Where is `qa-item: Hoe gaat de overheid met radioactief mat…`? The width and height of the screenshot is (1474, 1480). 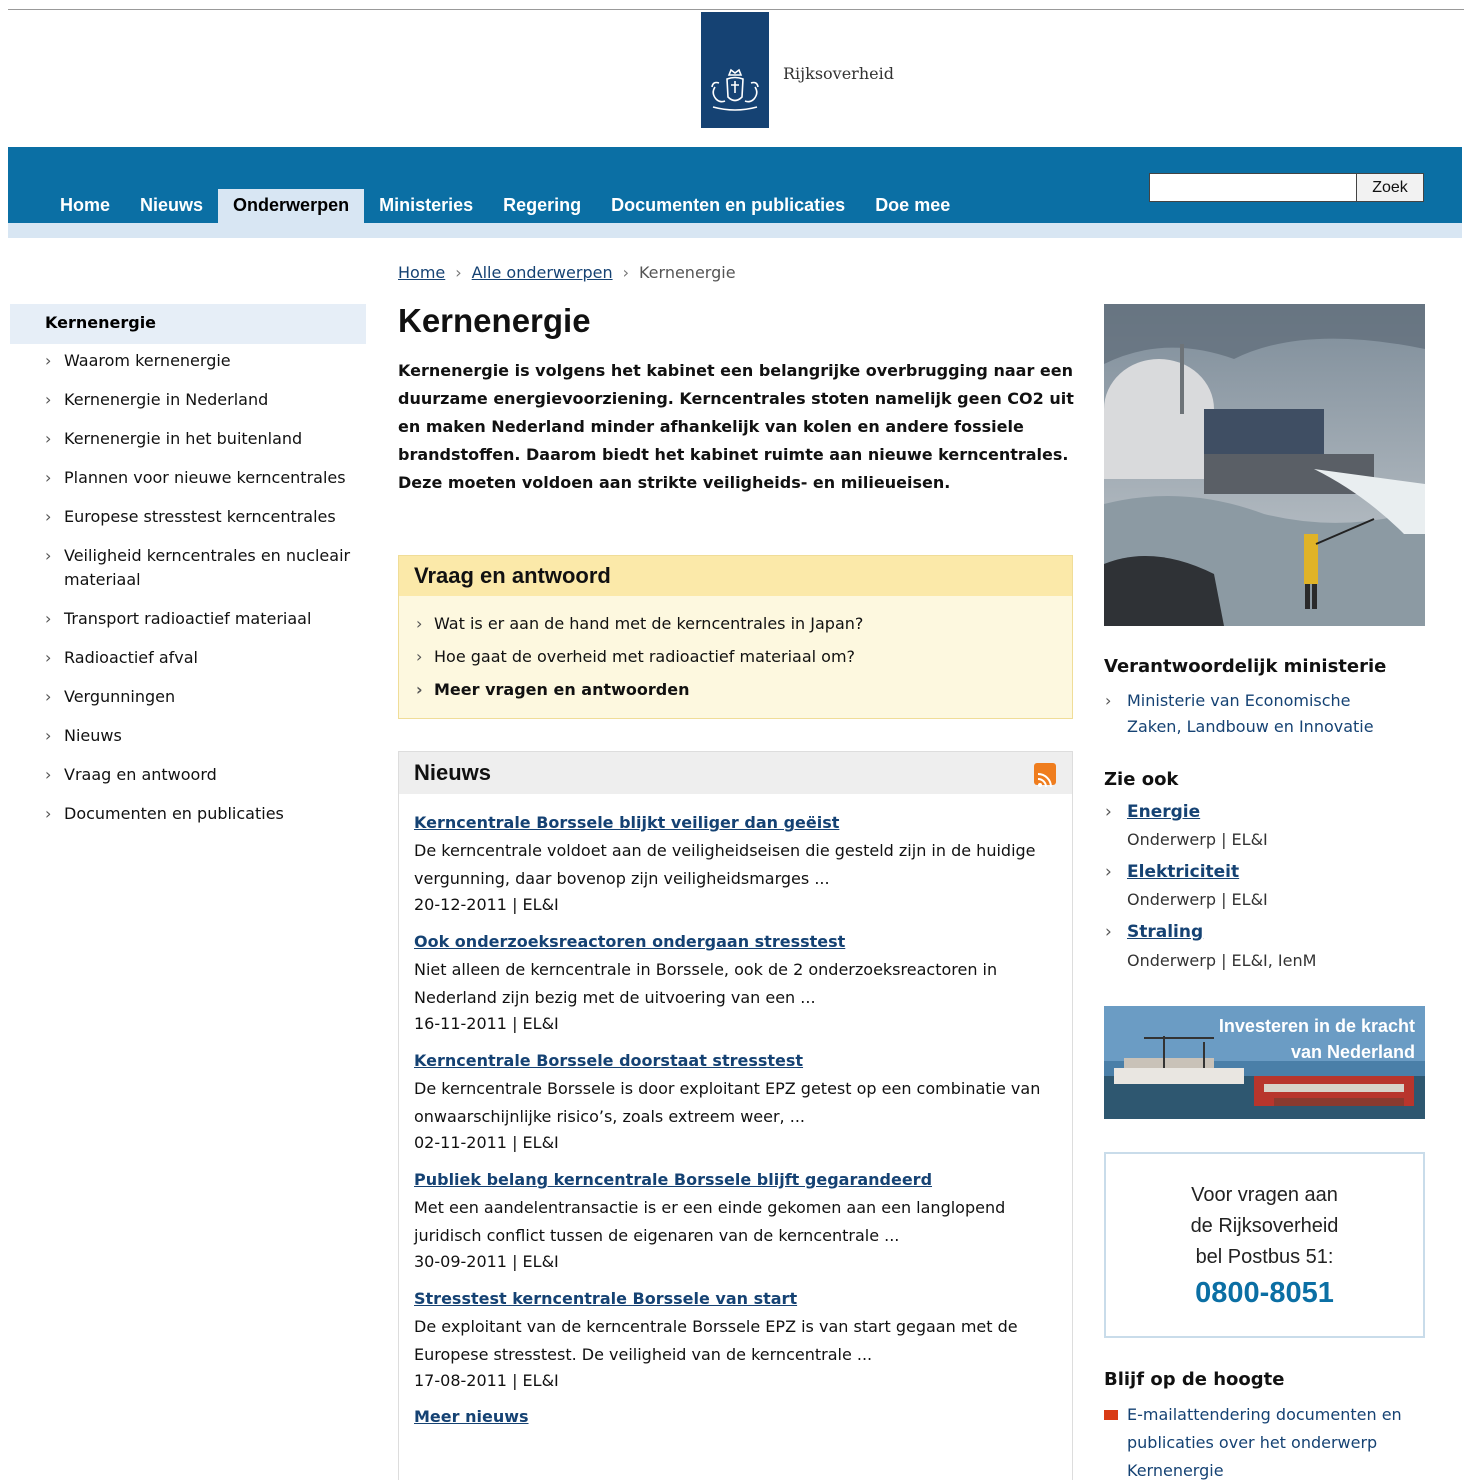
qa-item: Hoe gaat de overheid met radioactief mat… is located at coordinates (744, 656).